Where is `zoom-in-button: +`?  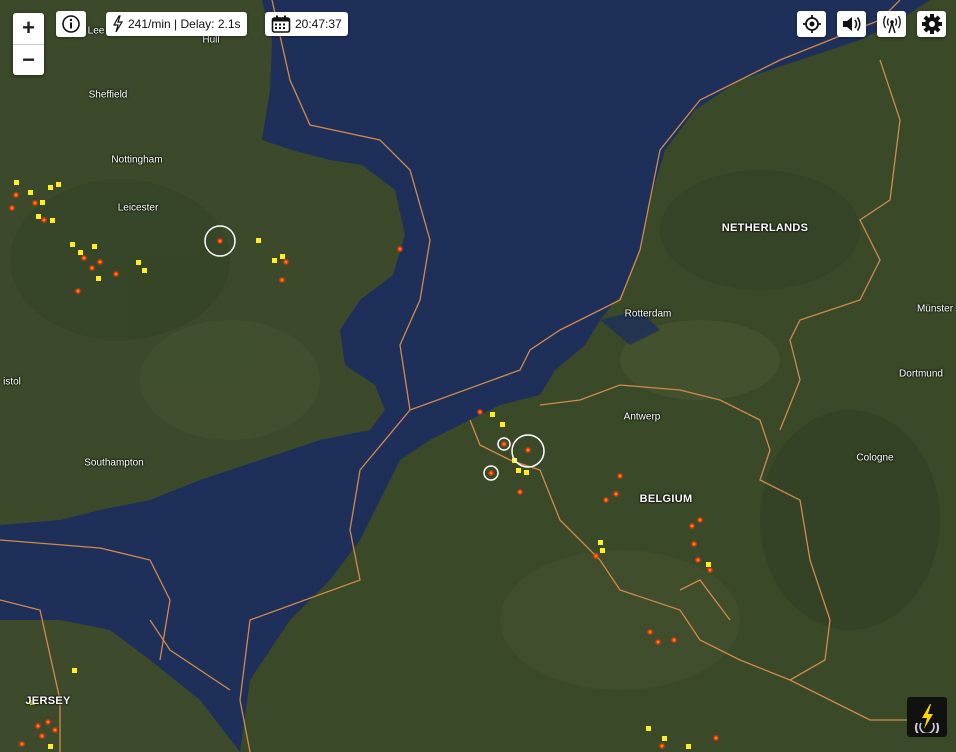 zoom-in-button: + is located at coordinates (28, 28).